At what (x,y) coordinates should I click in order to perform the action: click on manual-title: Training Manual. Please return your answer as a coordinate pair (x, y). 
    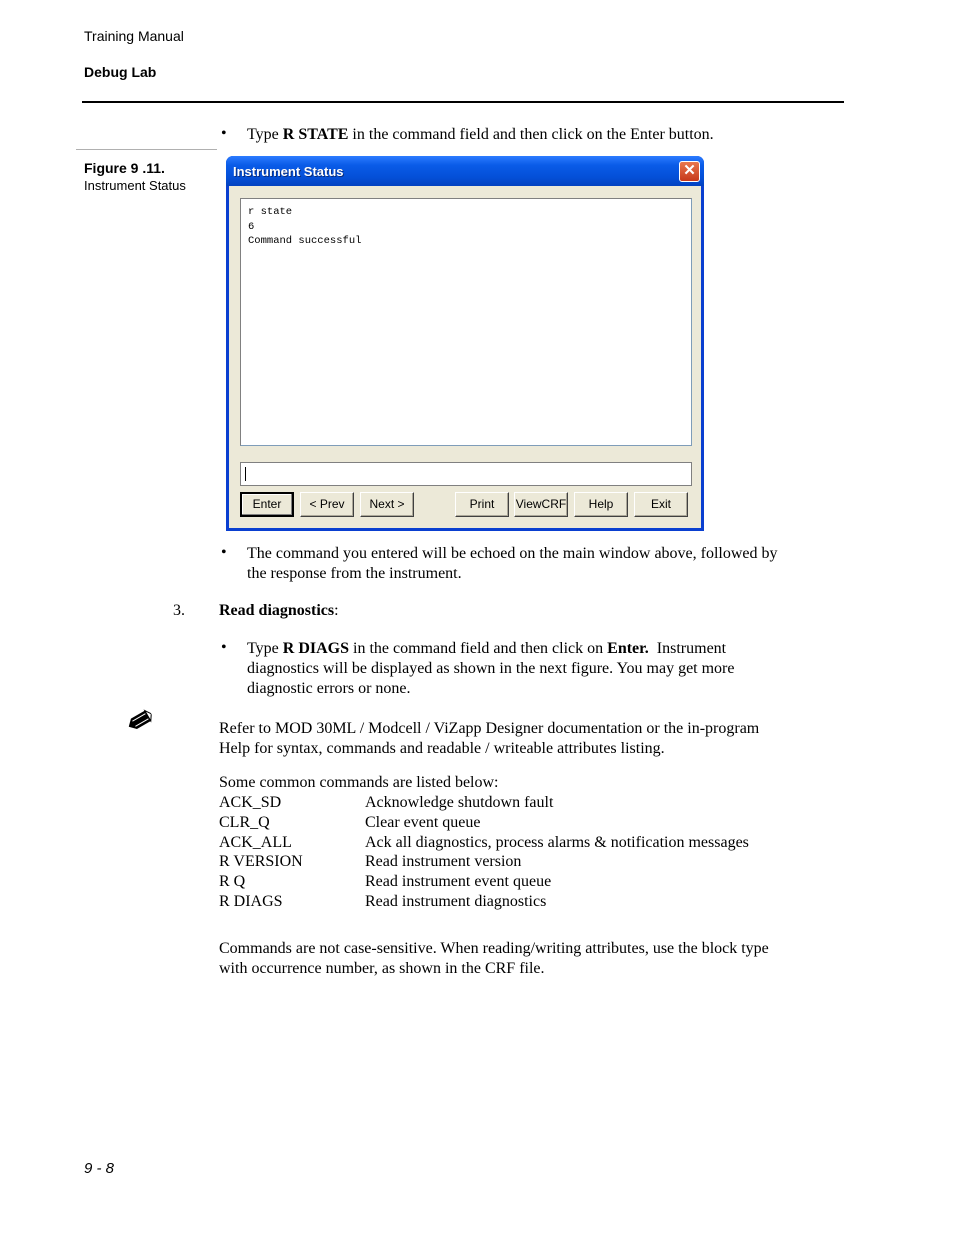
    Looking at the image, I should click on (134, 36).